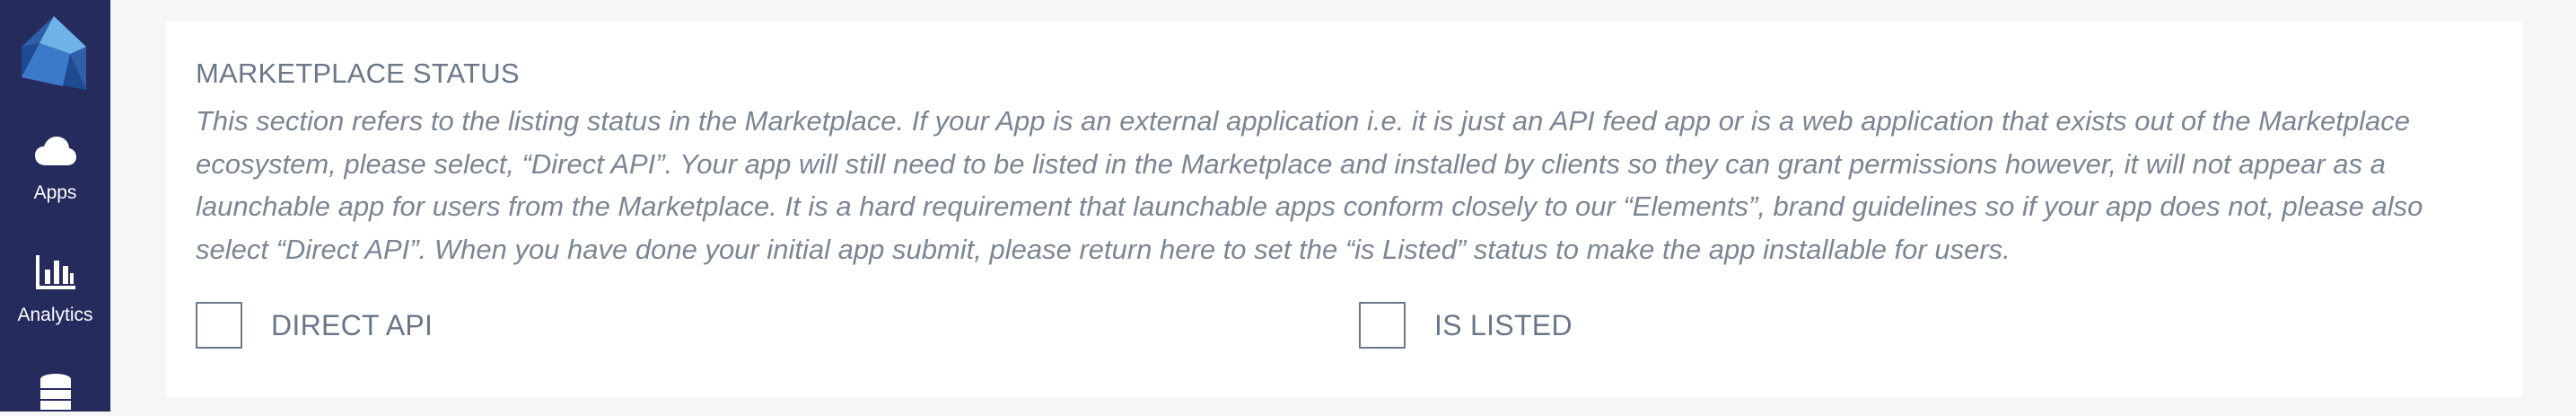 This screenshot has width=2576, height=416. What do you see at coordinates (1503, 324) in the screenshot?
I see `is-listed-label: IS LISTED` at bounding box center [1503, 324].